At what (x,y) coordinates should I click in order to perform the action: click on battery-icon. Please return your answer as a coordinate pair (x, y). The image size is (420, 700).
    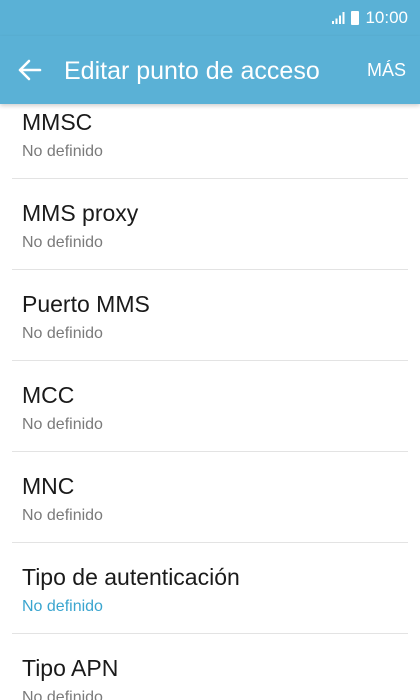
    Looking at the image, I should click on (355, 18).